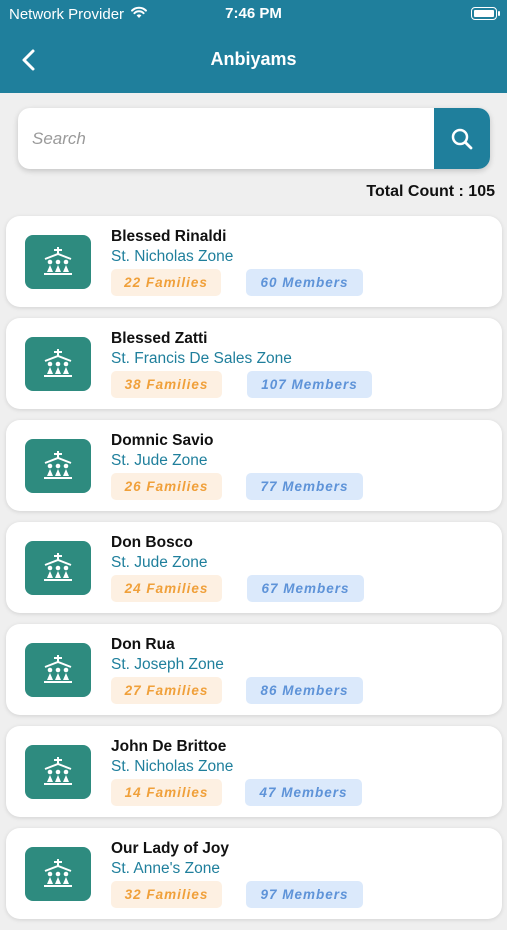 Image resolution: width=507 pixels, height=930 pixels. What do you see at coordinates (304, 486) in the screenshot?
I see `members-badge: 77 Members` at bounding box center [304, 486].